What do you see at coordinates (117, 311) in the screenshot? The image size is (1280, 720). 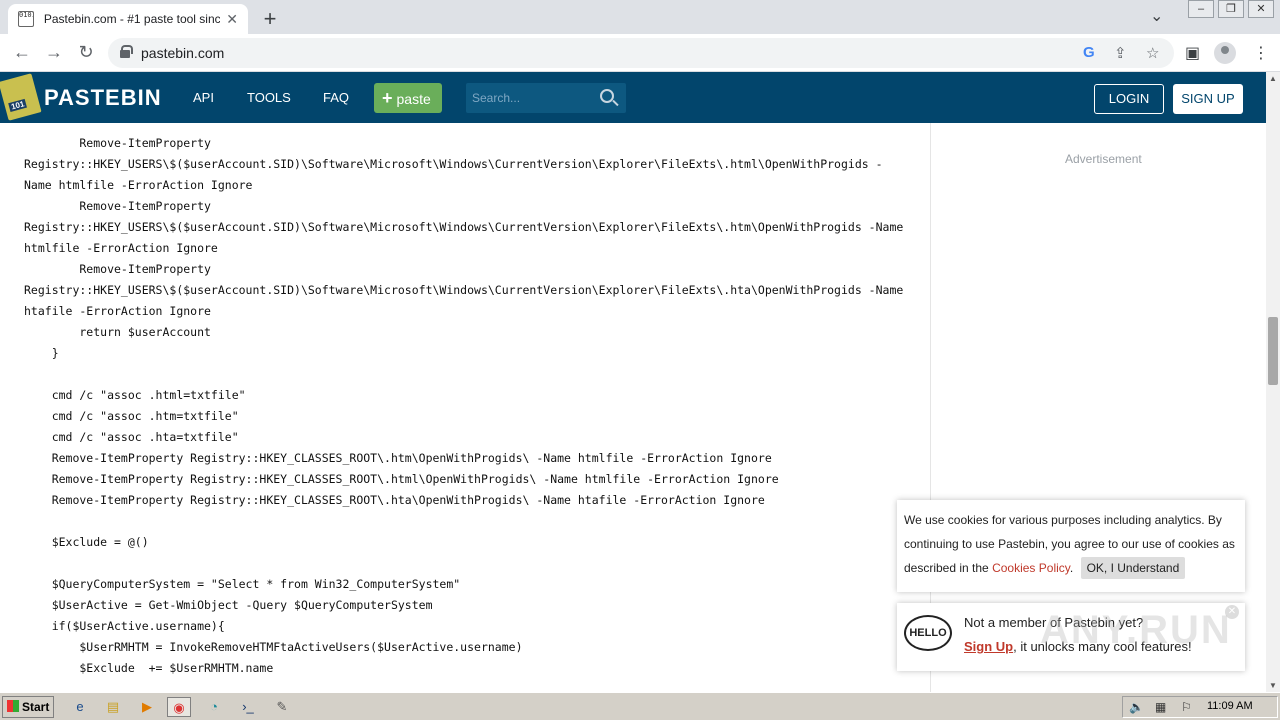 I see `code-line: htafile -ErrorAction Ignore` at bounding box center [117, 311].